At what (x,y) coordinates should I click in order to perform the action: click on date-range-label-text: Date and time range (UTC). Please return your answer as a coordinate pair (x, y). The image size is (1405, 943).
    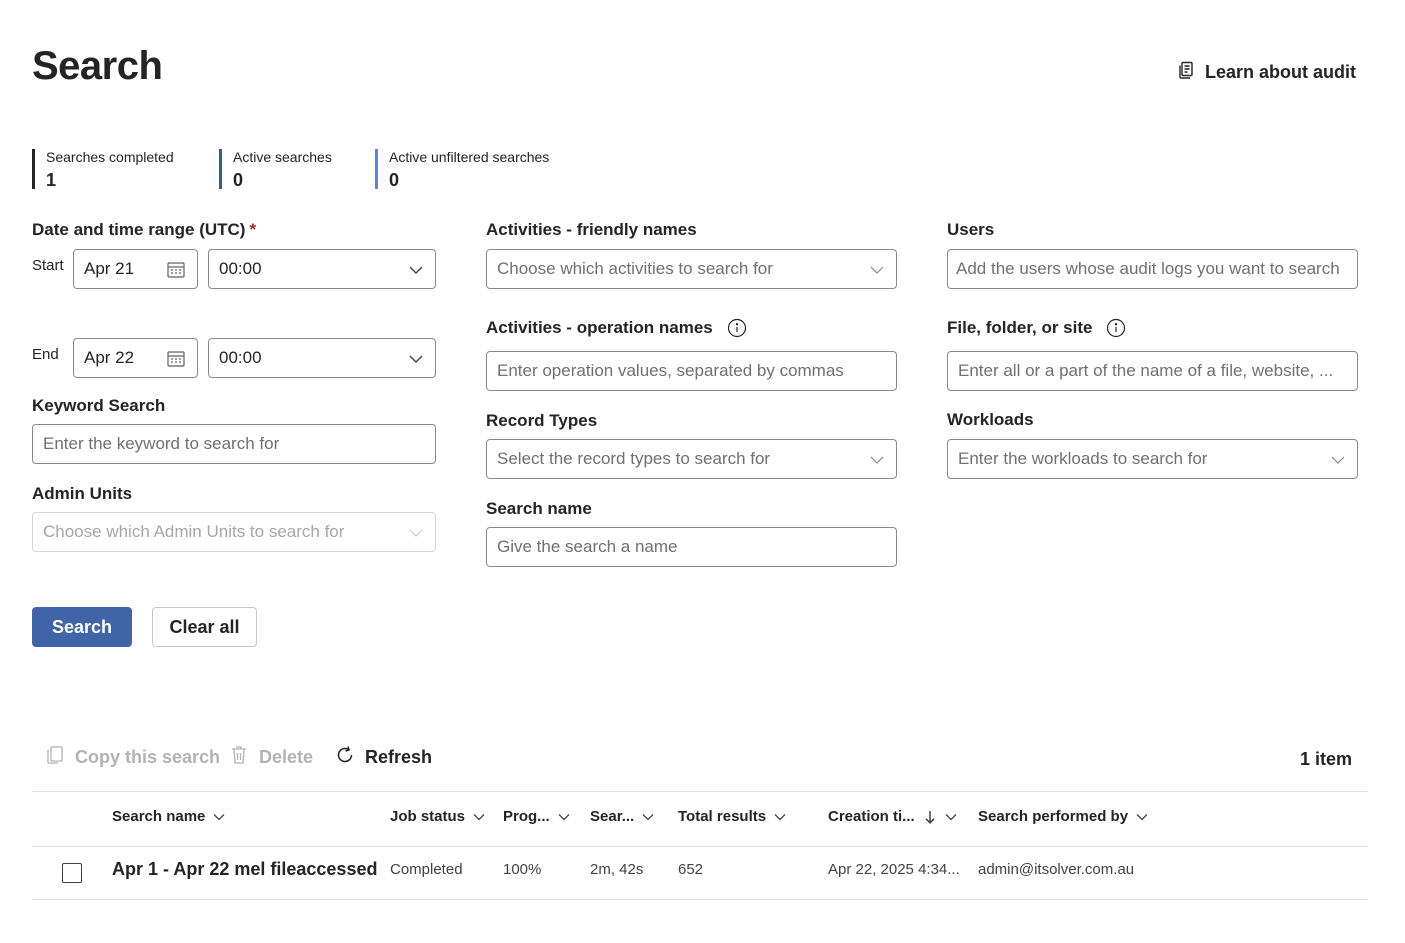
    Looking at the image, I should click on (139, 229).